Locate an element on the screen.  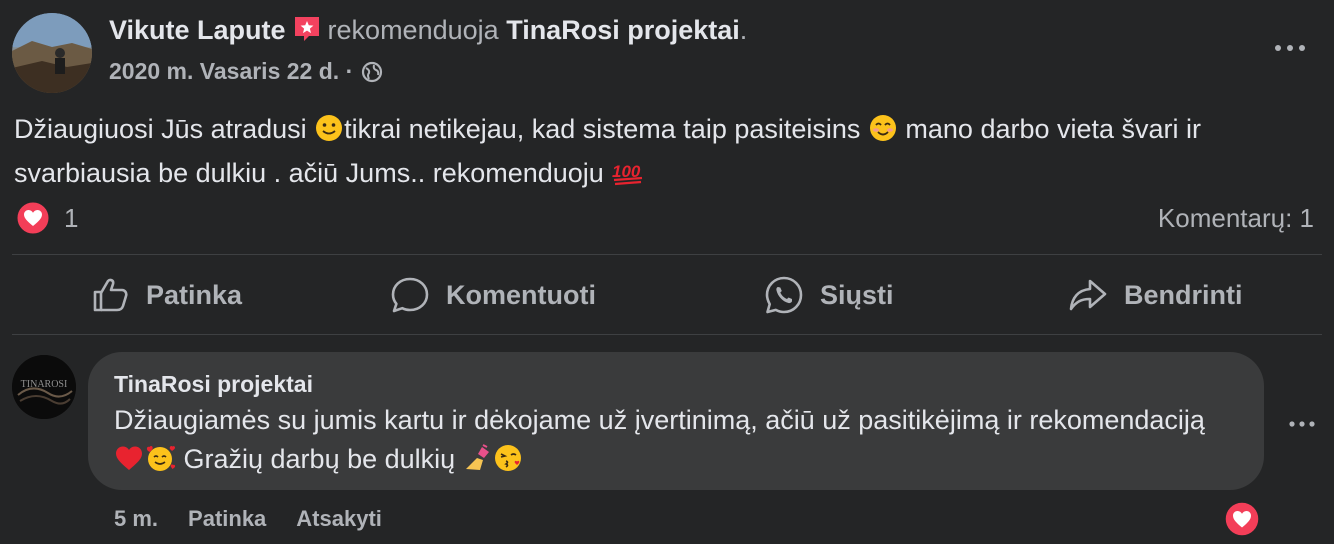
post-meta: 2020 m. Vasaris 22 d. · is located at coordinates (246, 71).